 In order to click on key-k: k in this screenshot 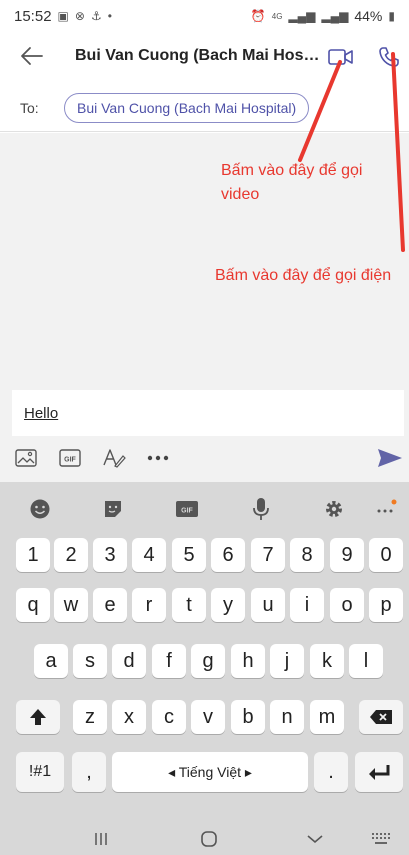, I will do `click(327, 661)`.